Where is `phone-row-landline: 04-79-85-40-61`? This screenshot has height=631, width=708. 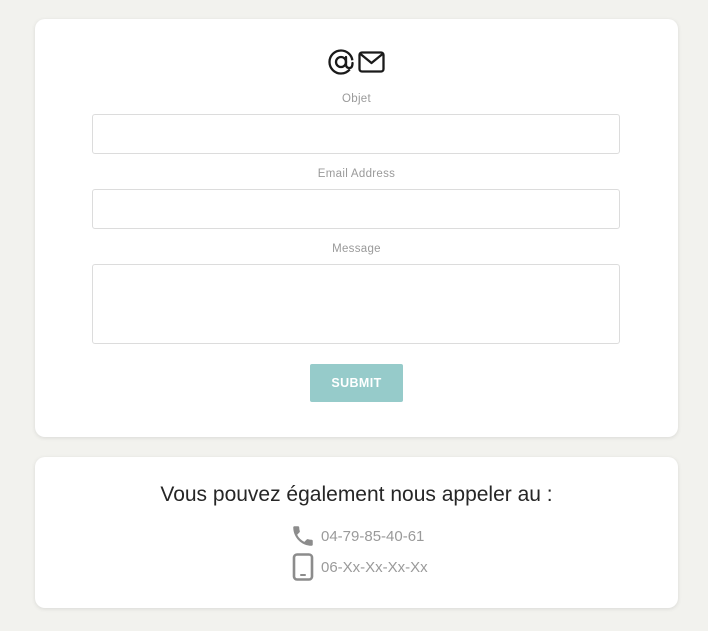
phone-row-landline: 04-79-85-40-61 is located at coordinates (355, 536).